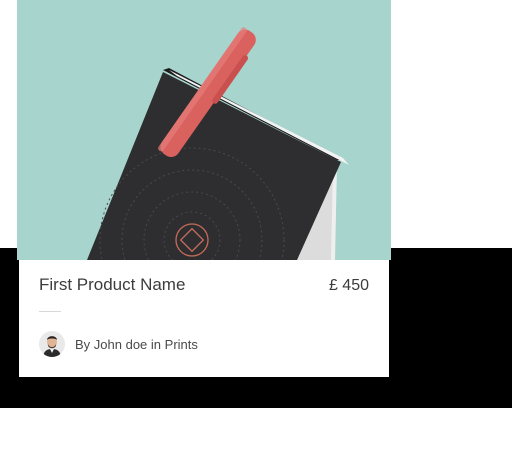 The height and width of the screenshot is (460, 512). Describe the element at coordinates (181, 344) in the screenshot. I see `category-link: Prints` at that location.